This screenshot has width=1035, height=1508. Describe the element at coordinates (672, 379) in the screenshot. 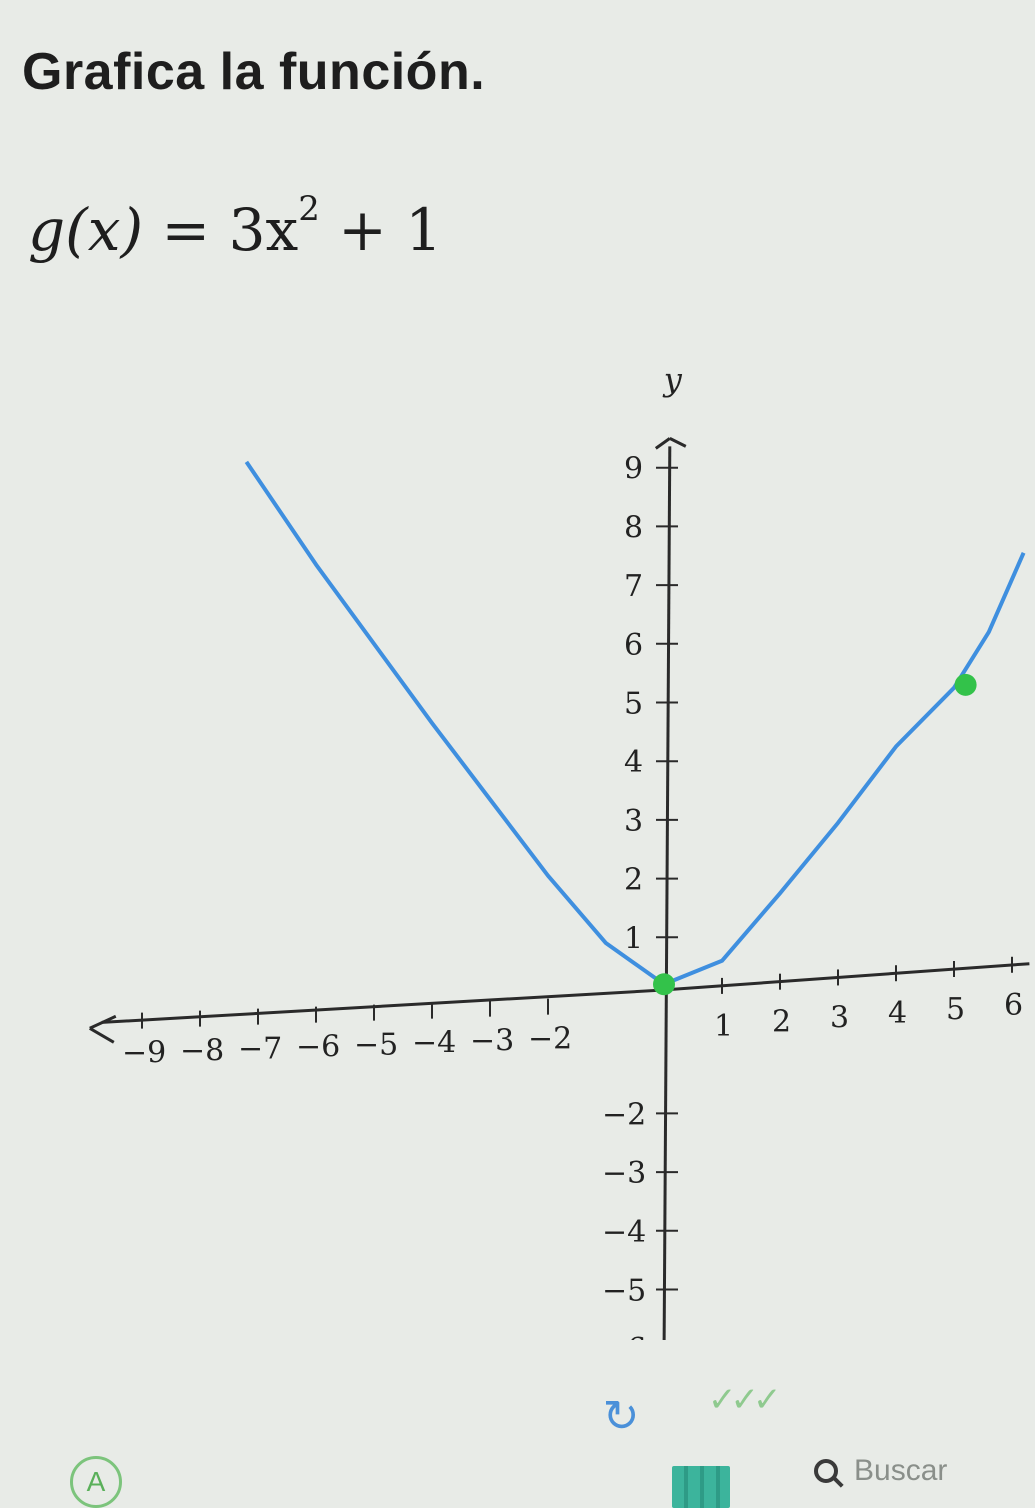

I see `y-axis-label: y` at that location.